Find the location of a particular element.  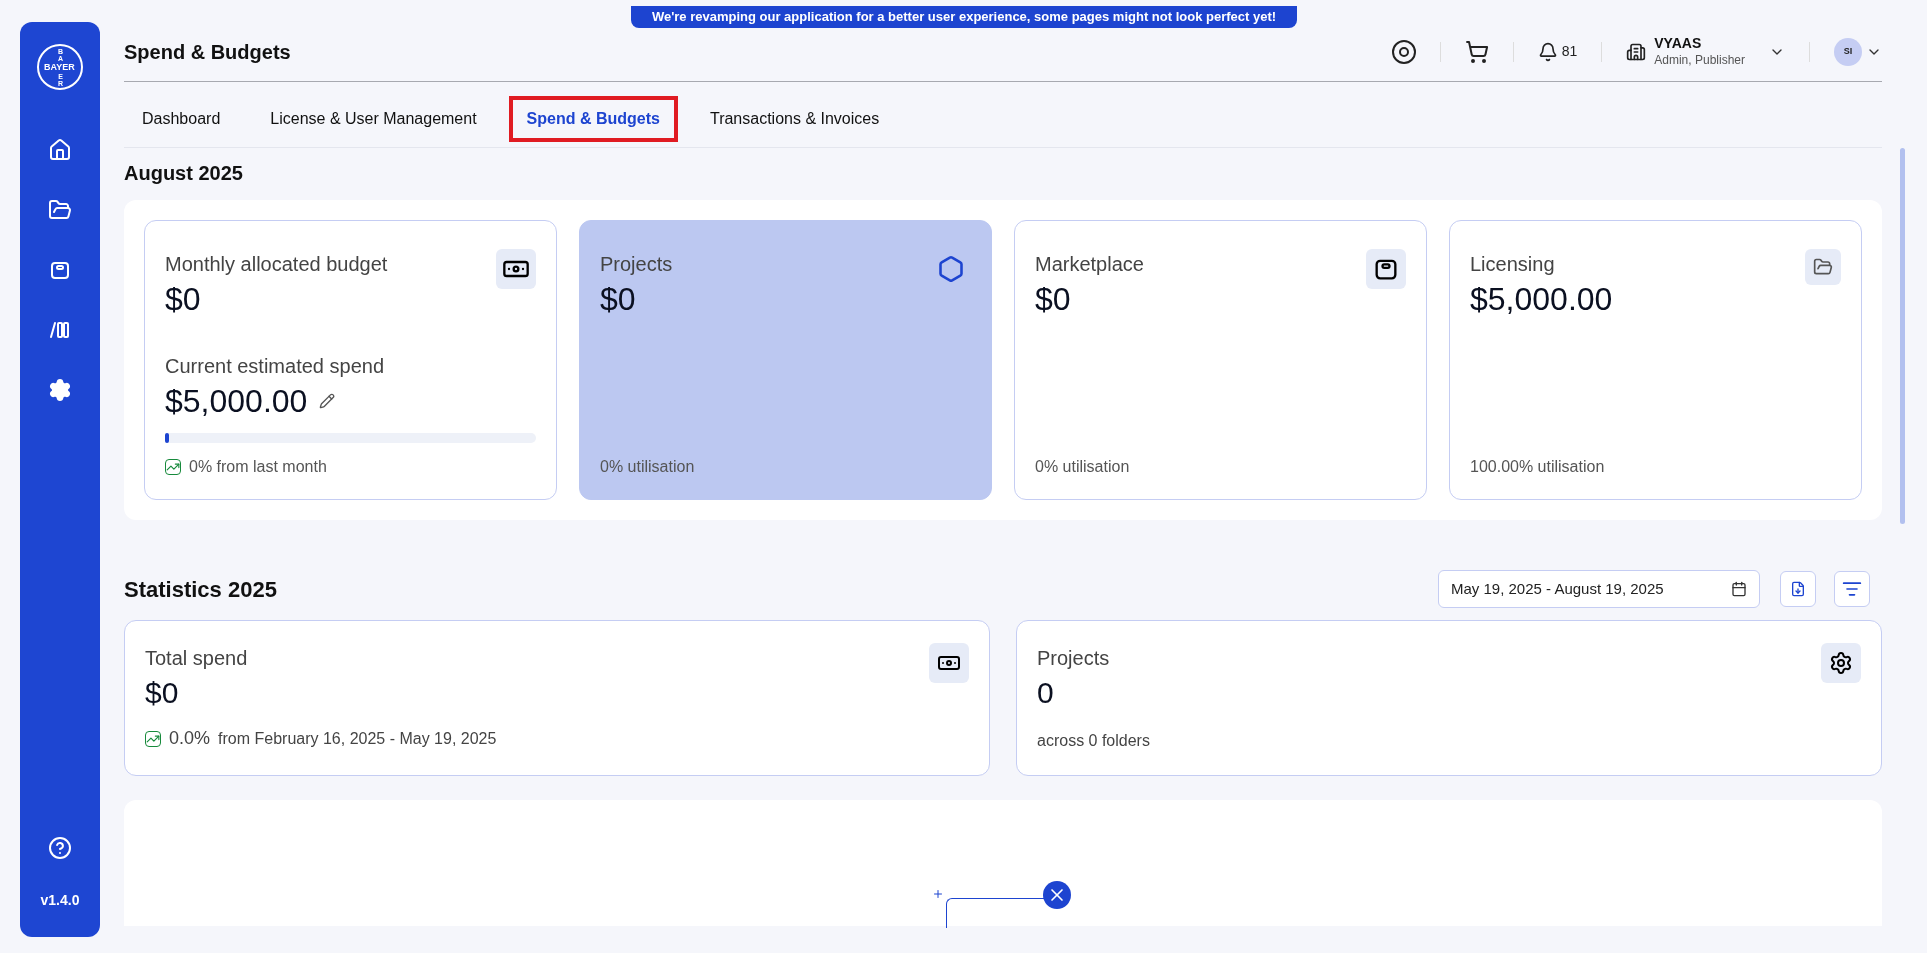

user-avatar: SI is located at coordinates (1848, 51).